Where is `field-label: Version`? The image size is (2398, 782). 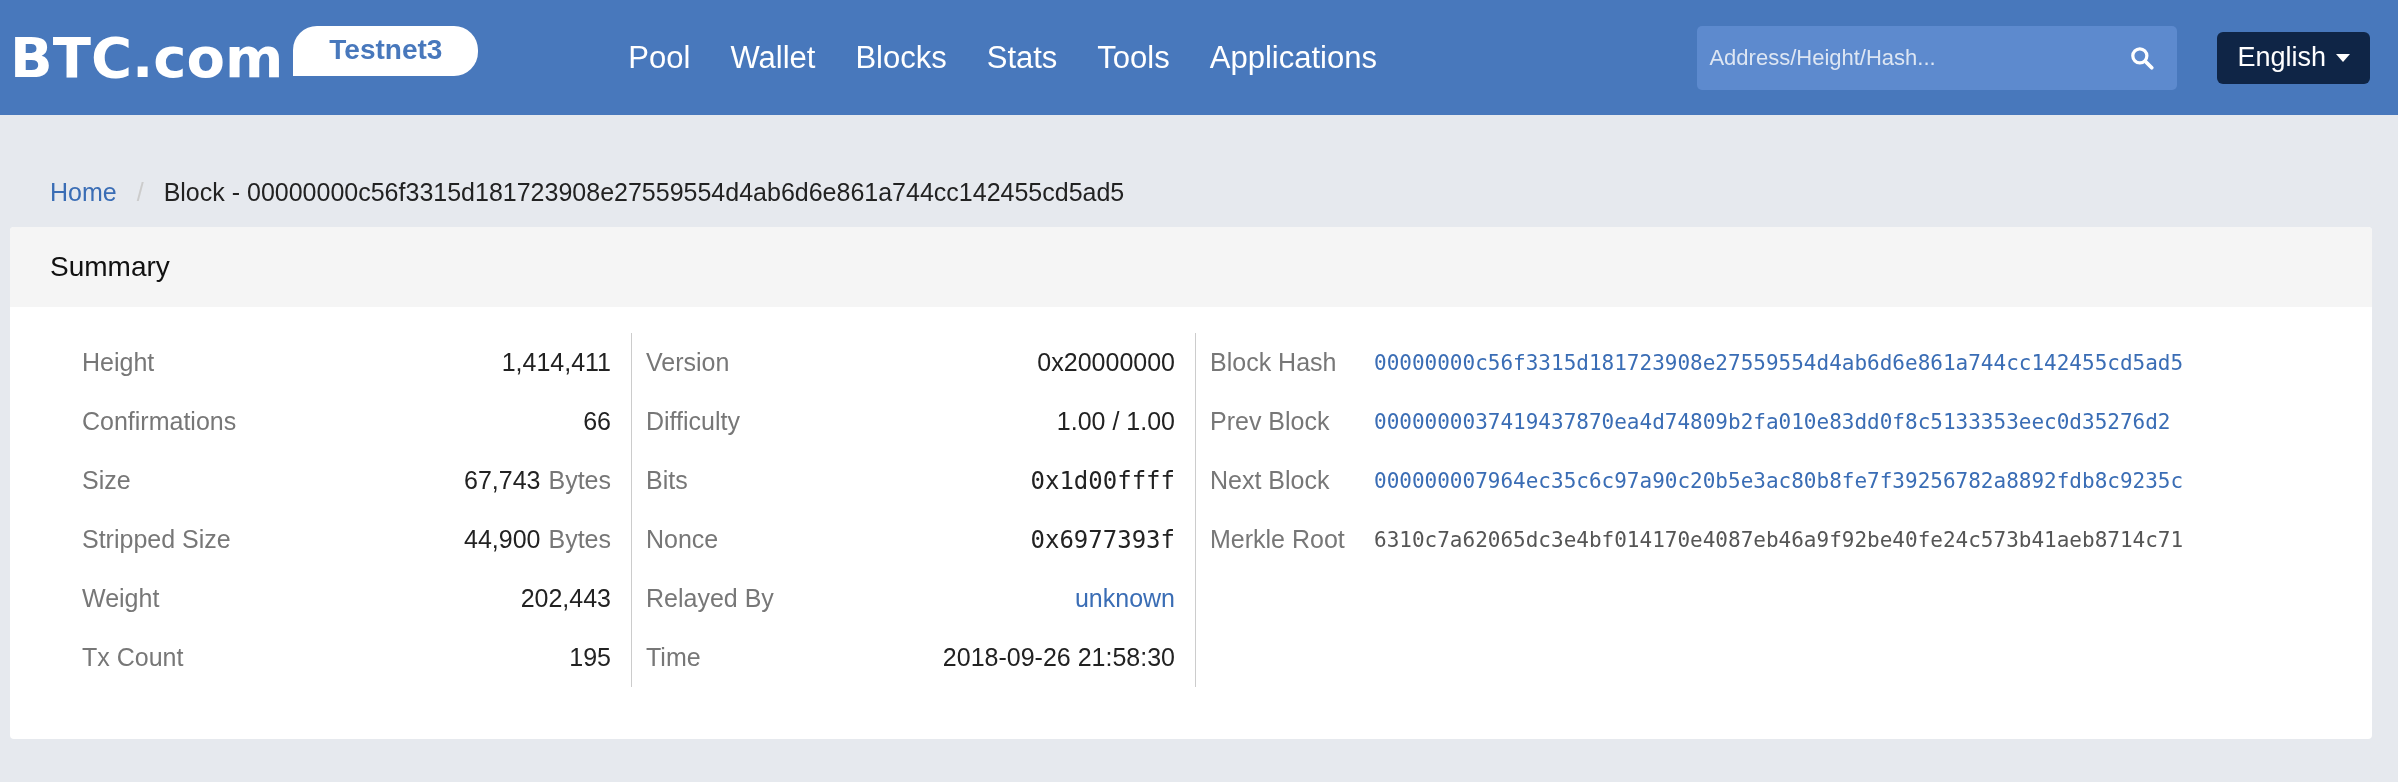 field-label: Version is located at coordinates (688, 362).